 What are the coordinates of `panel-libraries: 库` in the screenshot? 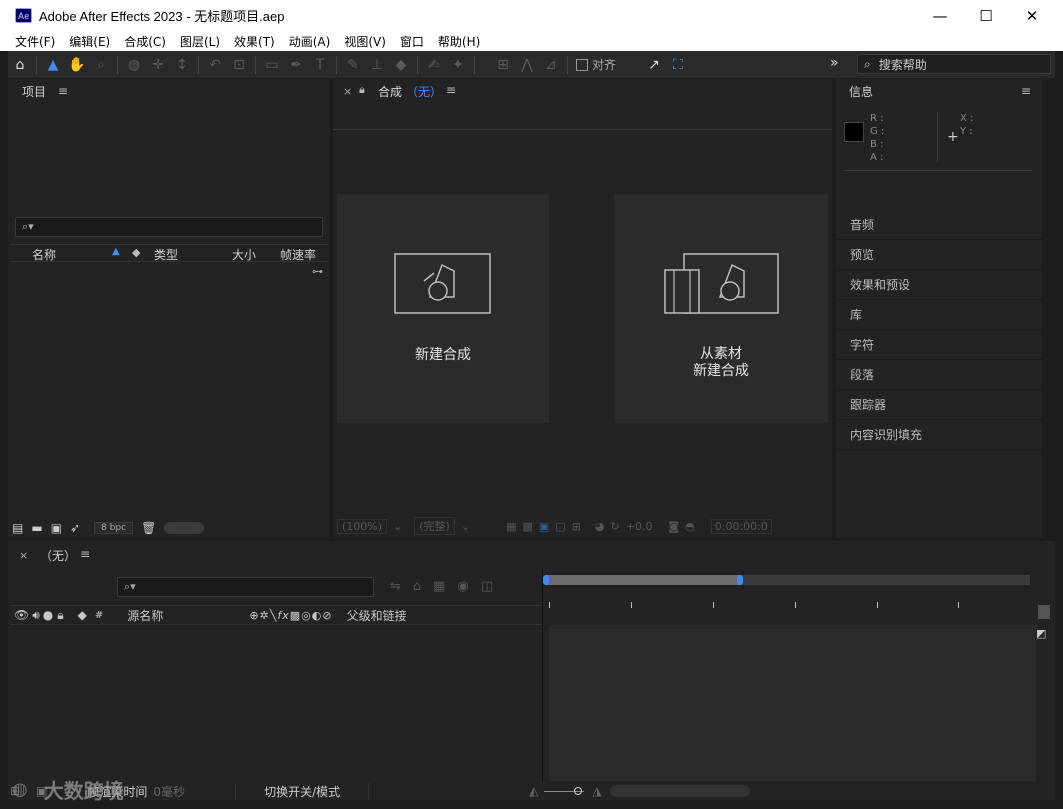 It's located at (939, 315).